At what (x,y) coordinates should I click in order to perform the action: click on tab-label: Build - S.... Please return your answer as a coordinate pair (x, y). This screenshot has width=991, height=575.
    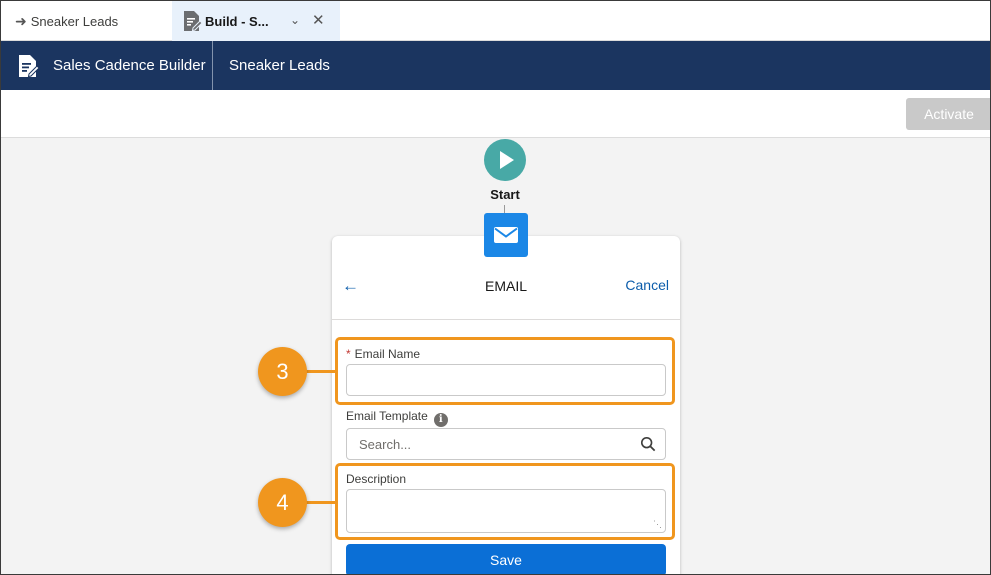
    Looking at the image, I should click on (237, 21).